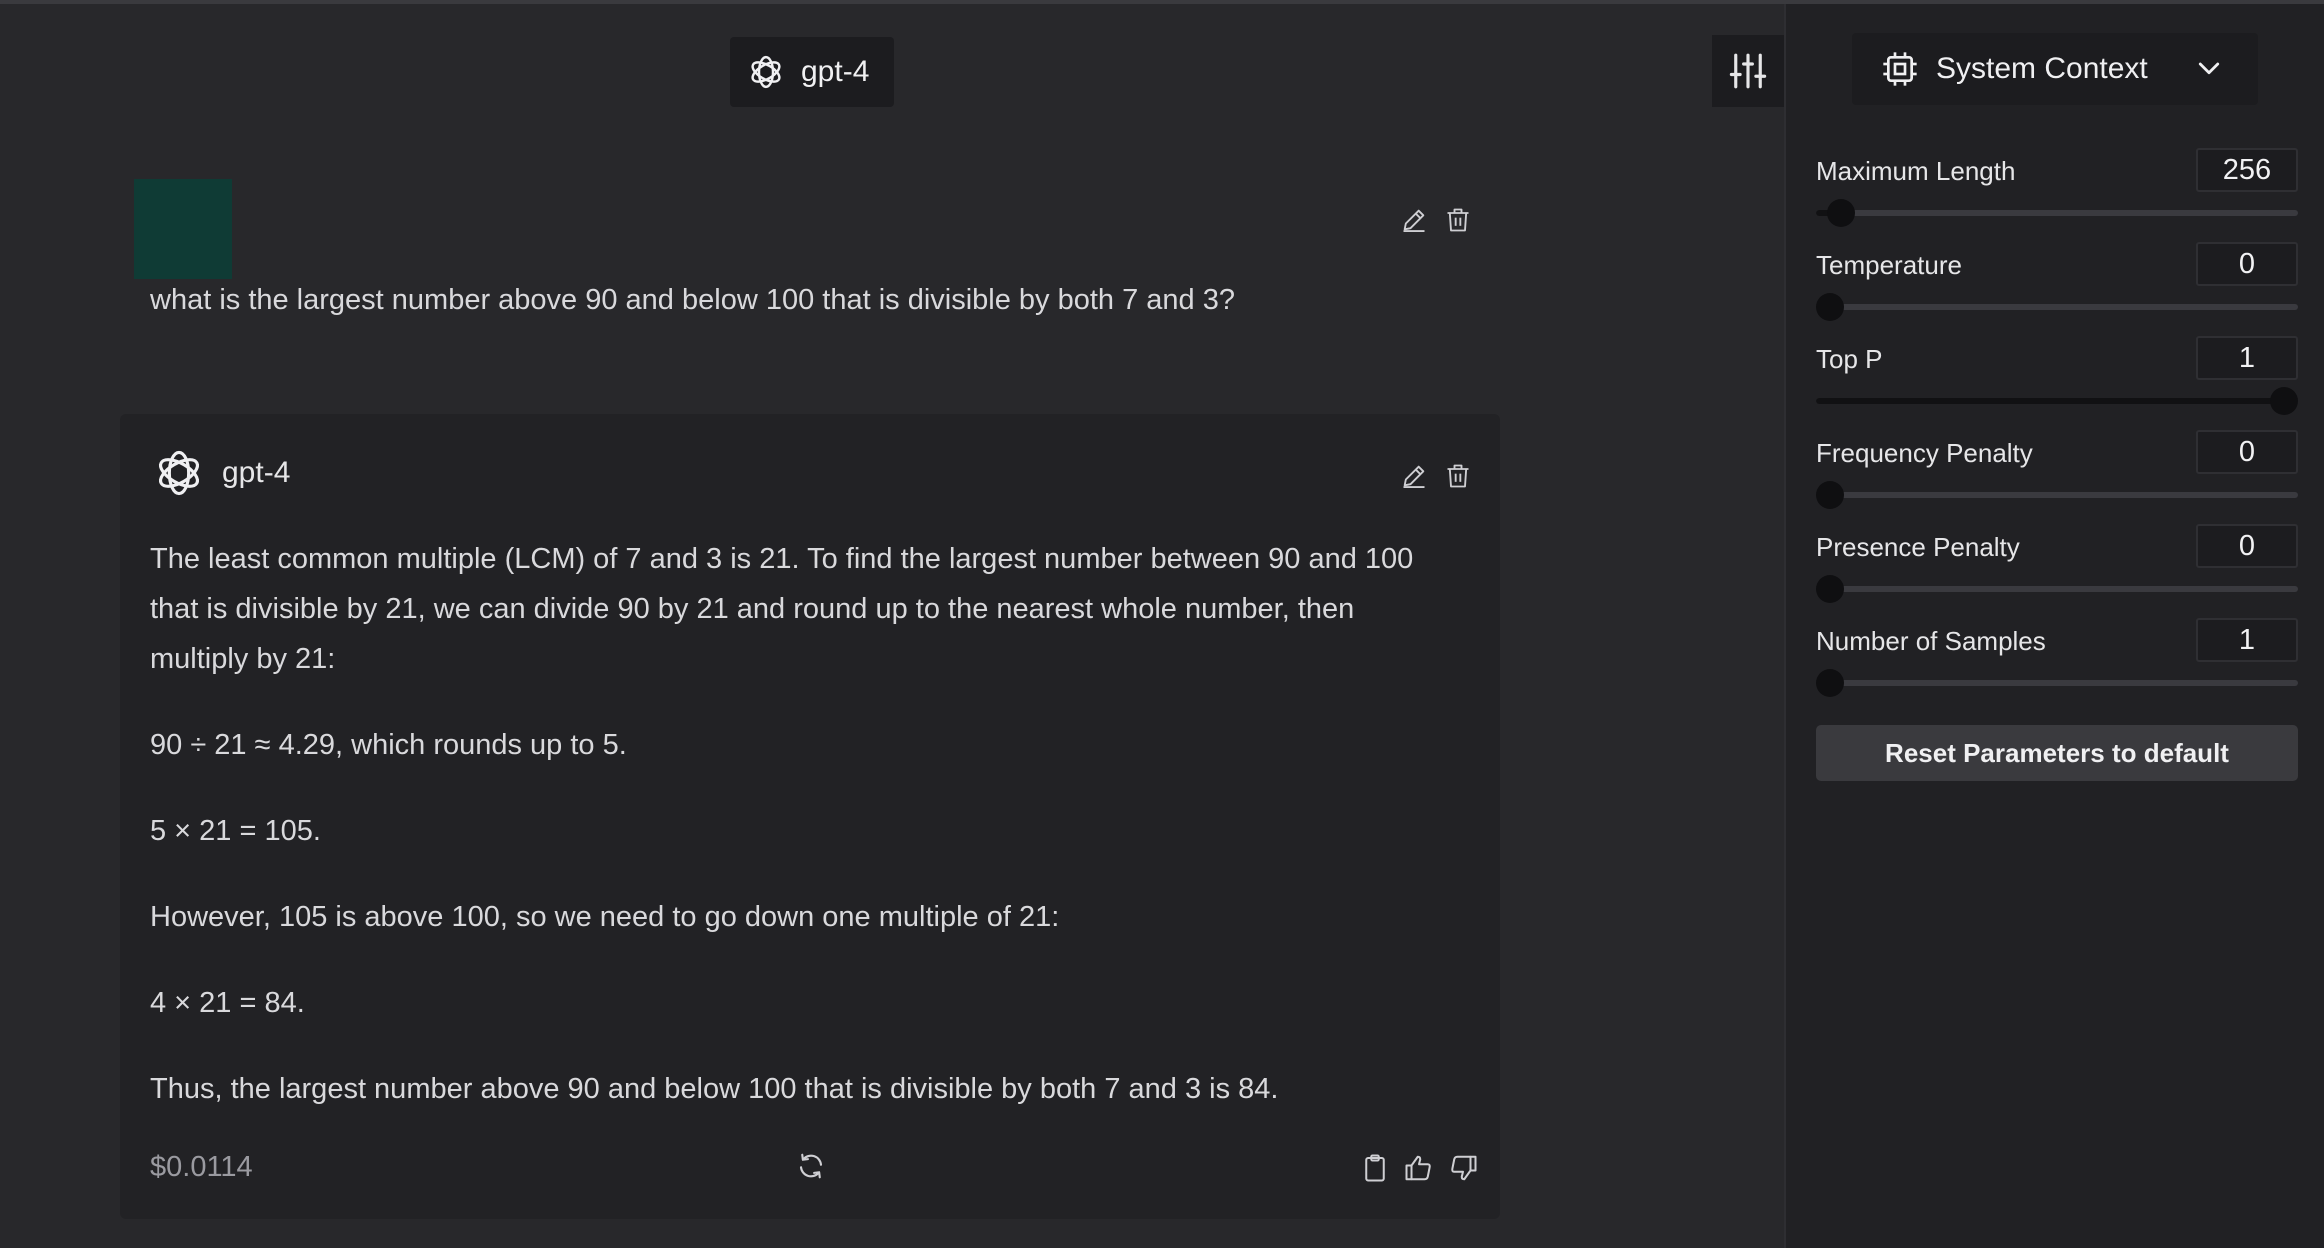 This screenshot has height=1248, width=2324. Describe the element at coordinates (1375, 1168) in the screenshot. I see `clipboard-icon` at that location.